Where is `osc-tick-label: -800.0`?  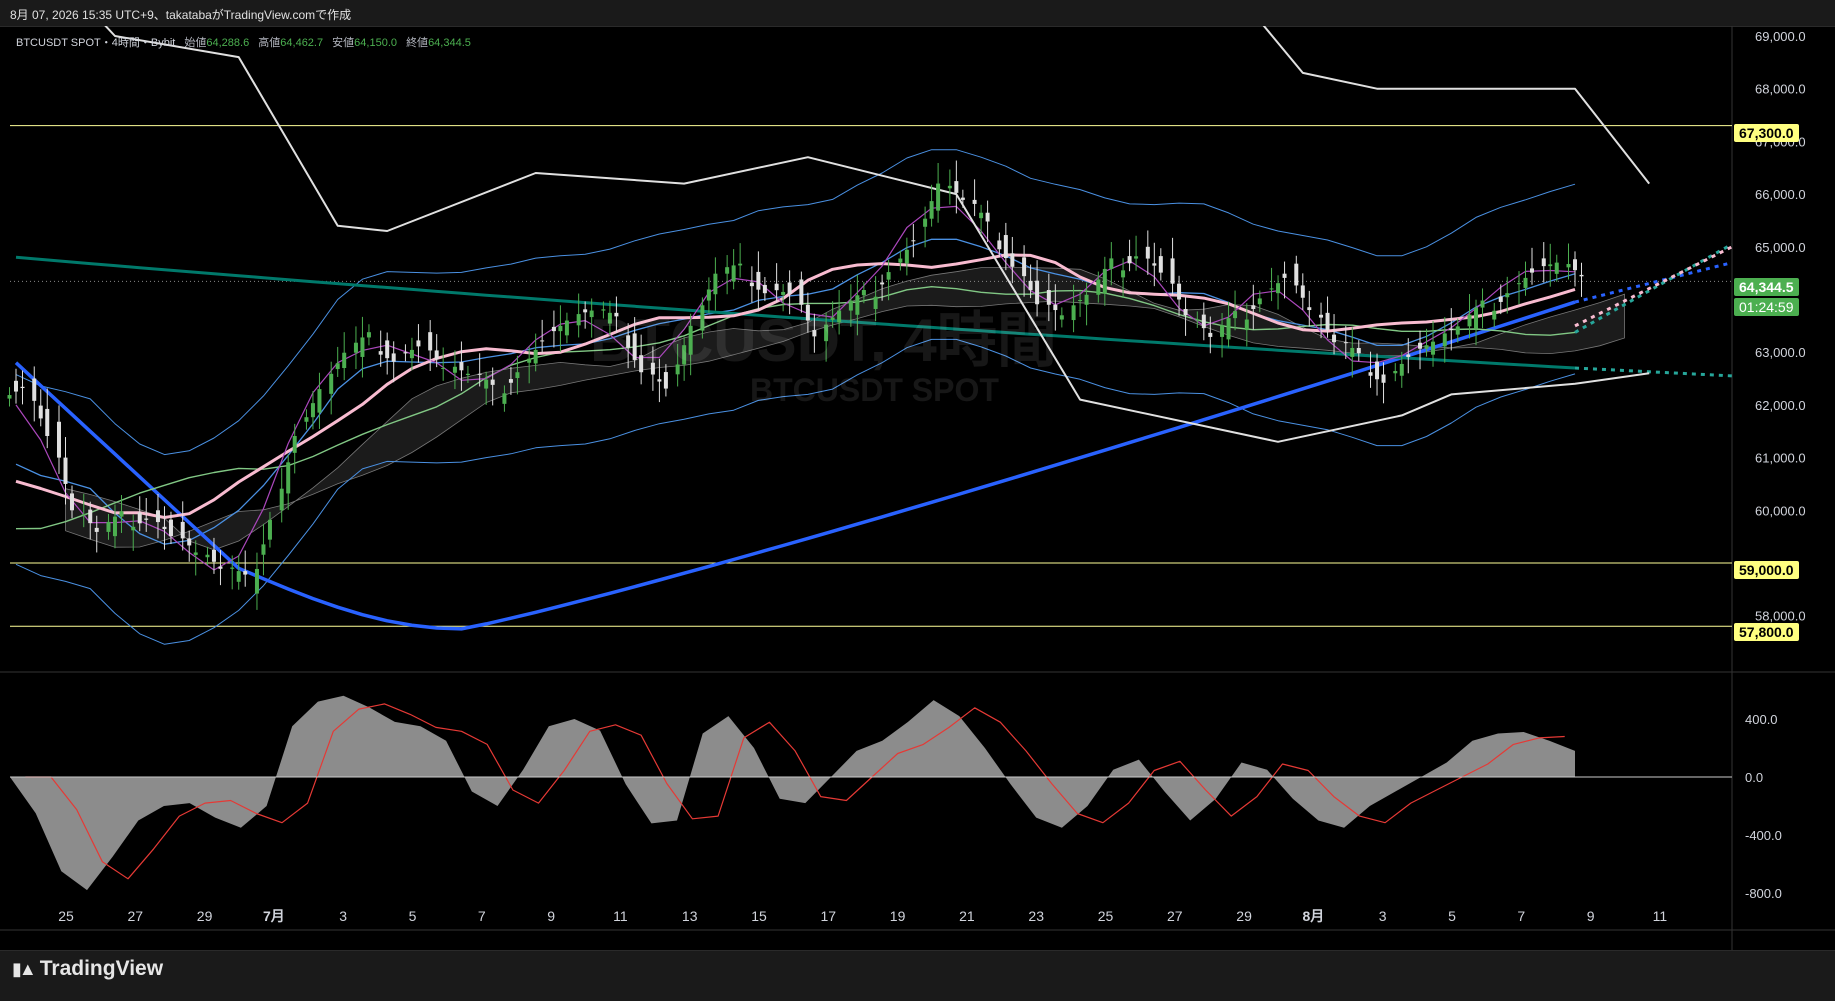 osc-tick-label: -800.0 is located at coordinates (1763, 893).